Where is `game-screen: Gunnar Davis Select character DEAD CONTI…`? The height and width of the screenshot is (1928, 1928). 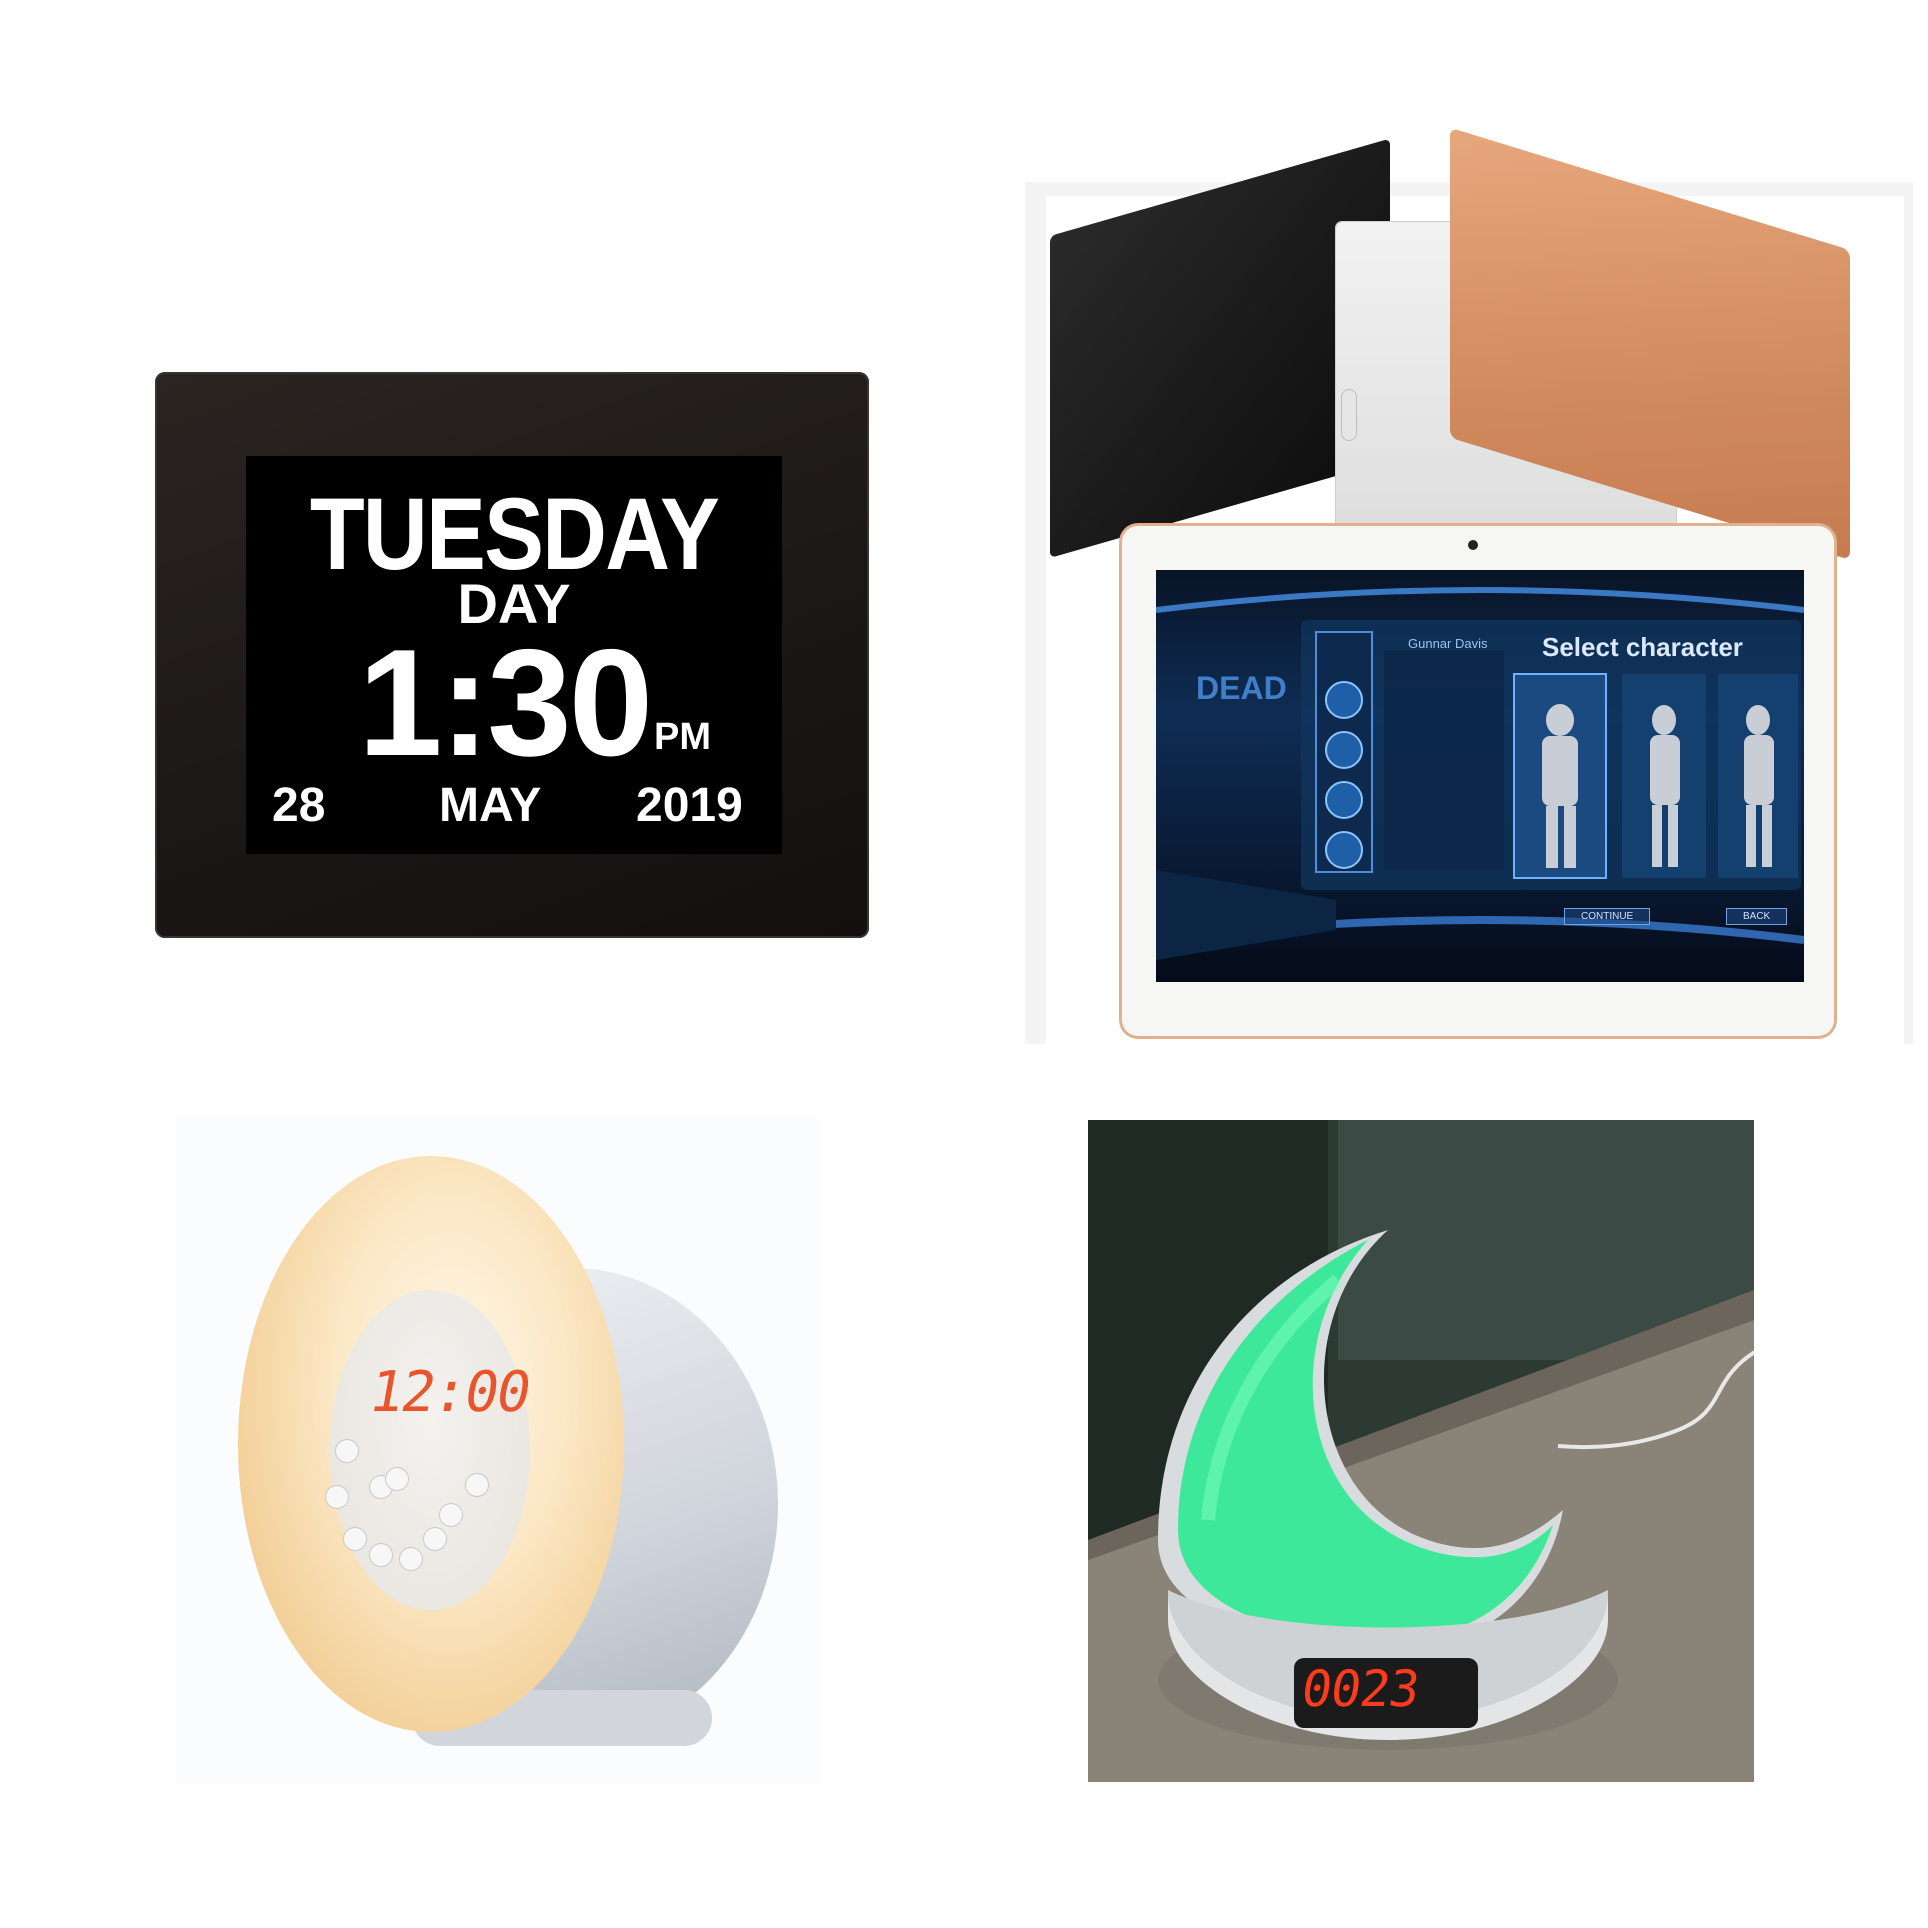
game-screen: Gunnar Davis Select character DEAD CONTI… is located at coordinates (1480, 776).